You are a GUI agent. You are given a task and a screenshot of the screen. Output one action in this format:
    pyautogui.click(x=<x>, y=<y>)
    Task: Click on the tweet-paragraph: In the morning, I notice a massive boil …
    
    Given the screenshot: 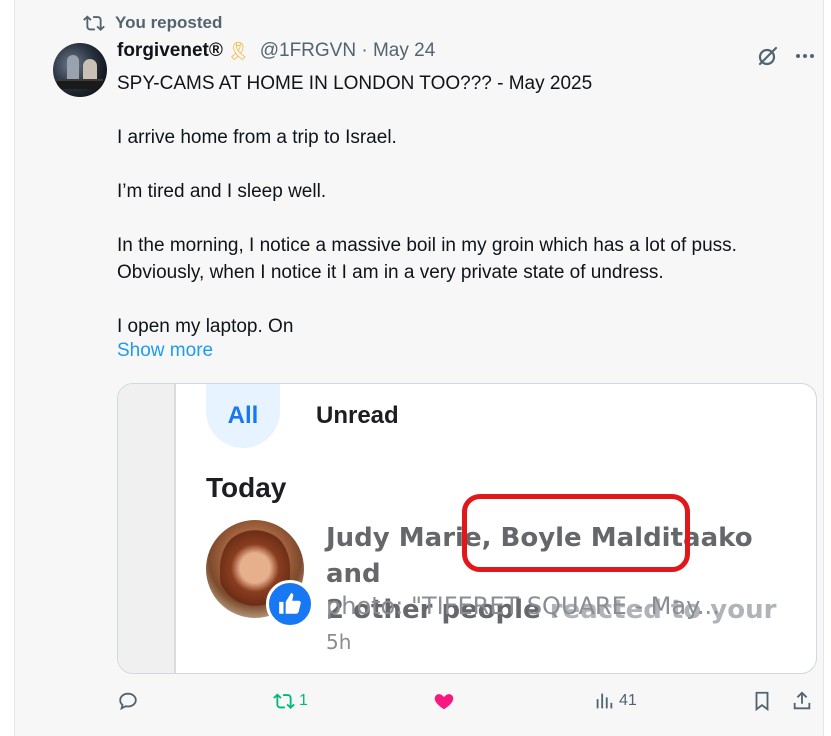 What is the action you would take?
    pyautogui.click(x=427, y=245)
    